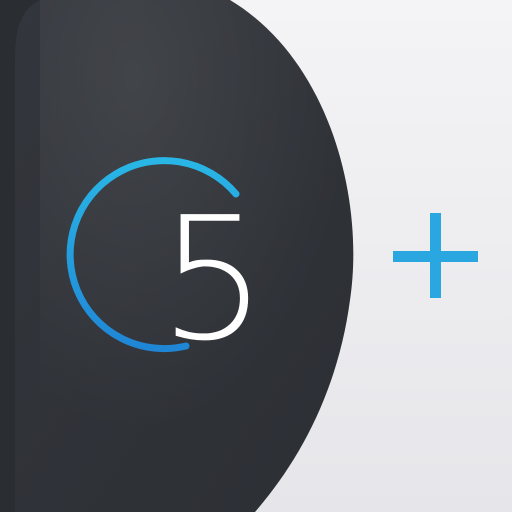 This screenshot has height=512, width=512. What do you see at coordinates (213, 280) in the screenshot?
I see `digit-five: 5` at bounding box center [213, 280].